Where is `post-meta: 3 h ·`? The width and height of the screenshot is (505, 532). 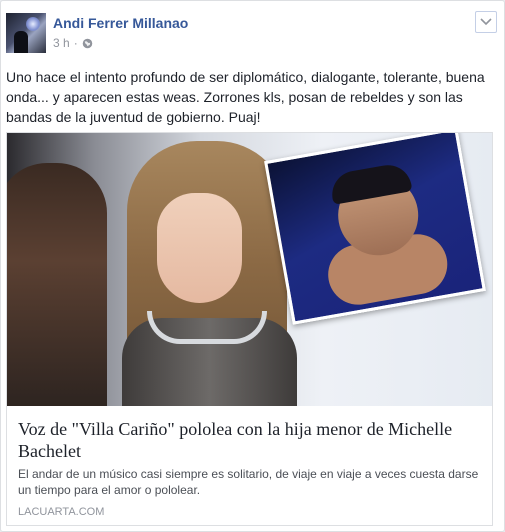
post-meta: 3 h · is located at coordinates (73, 43).